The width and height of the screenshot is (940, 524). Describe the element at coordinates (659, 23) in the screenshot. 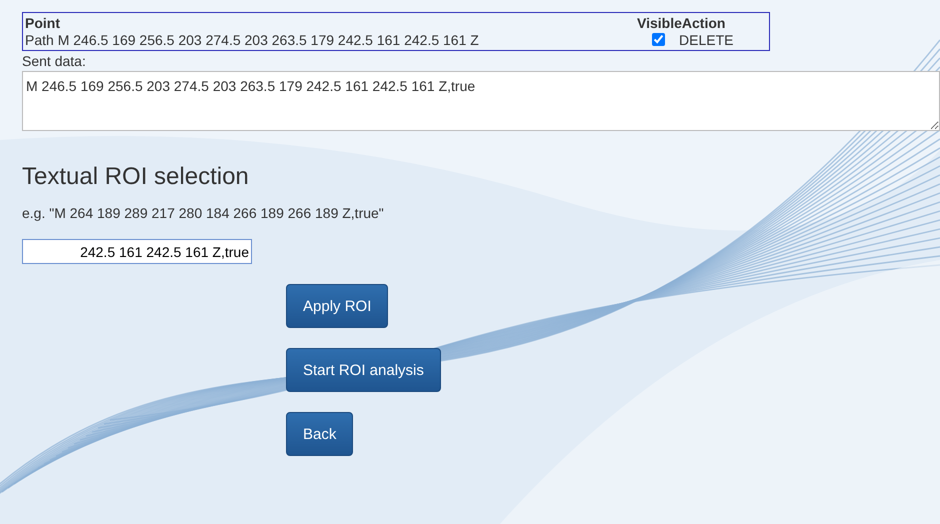

I see `column-header: Visible` at that location.